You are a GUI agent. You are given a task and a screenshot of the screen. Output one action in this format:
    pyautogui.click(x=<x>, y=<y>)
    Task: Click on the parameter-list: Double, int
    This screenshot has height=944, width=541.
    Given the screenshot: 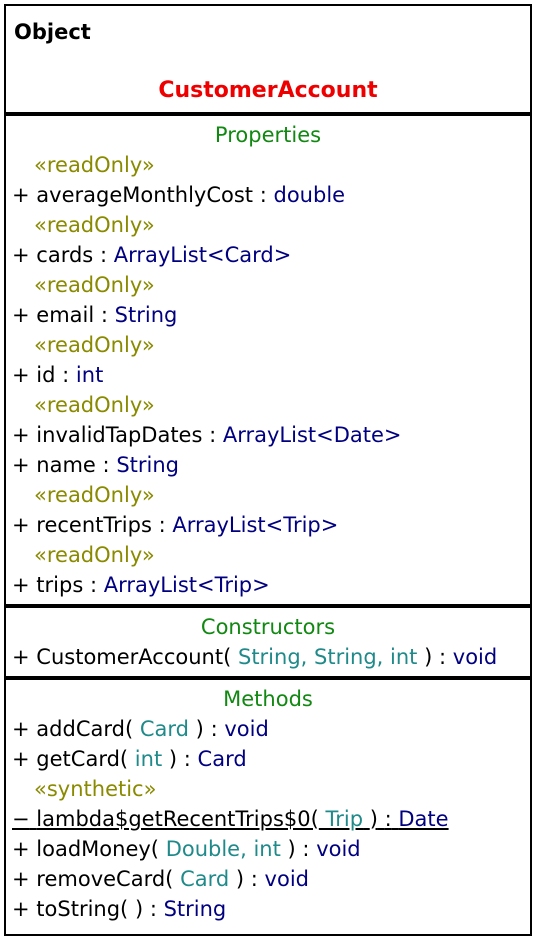 What is the action you would take?
    pyautogui.click(x=223, y=849)
    